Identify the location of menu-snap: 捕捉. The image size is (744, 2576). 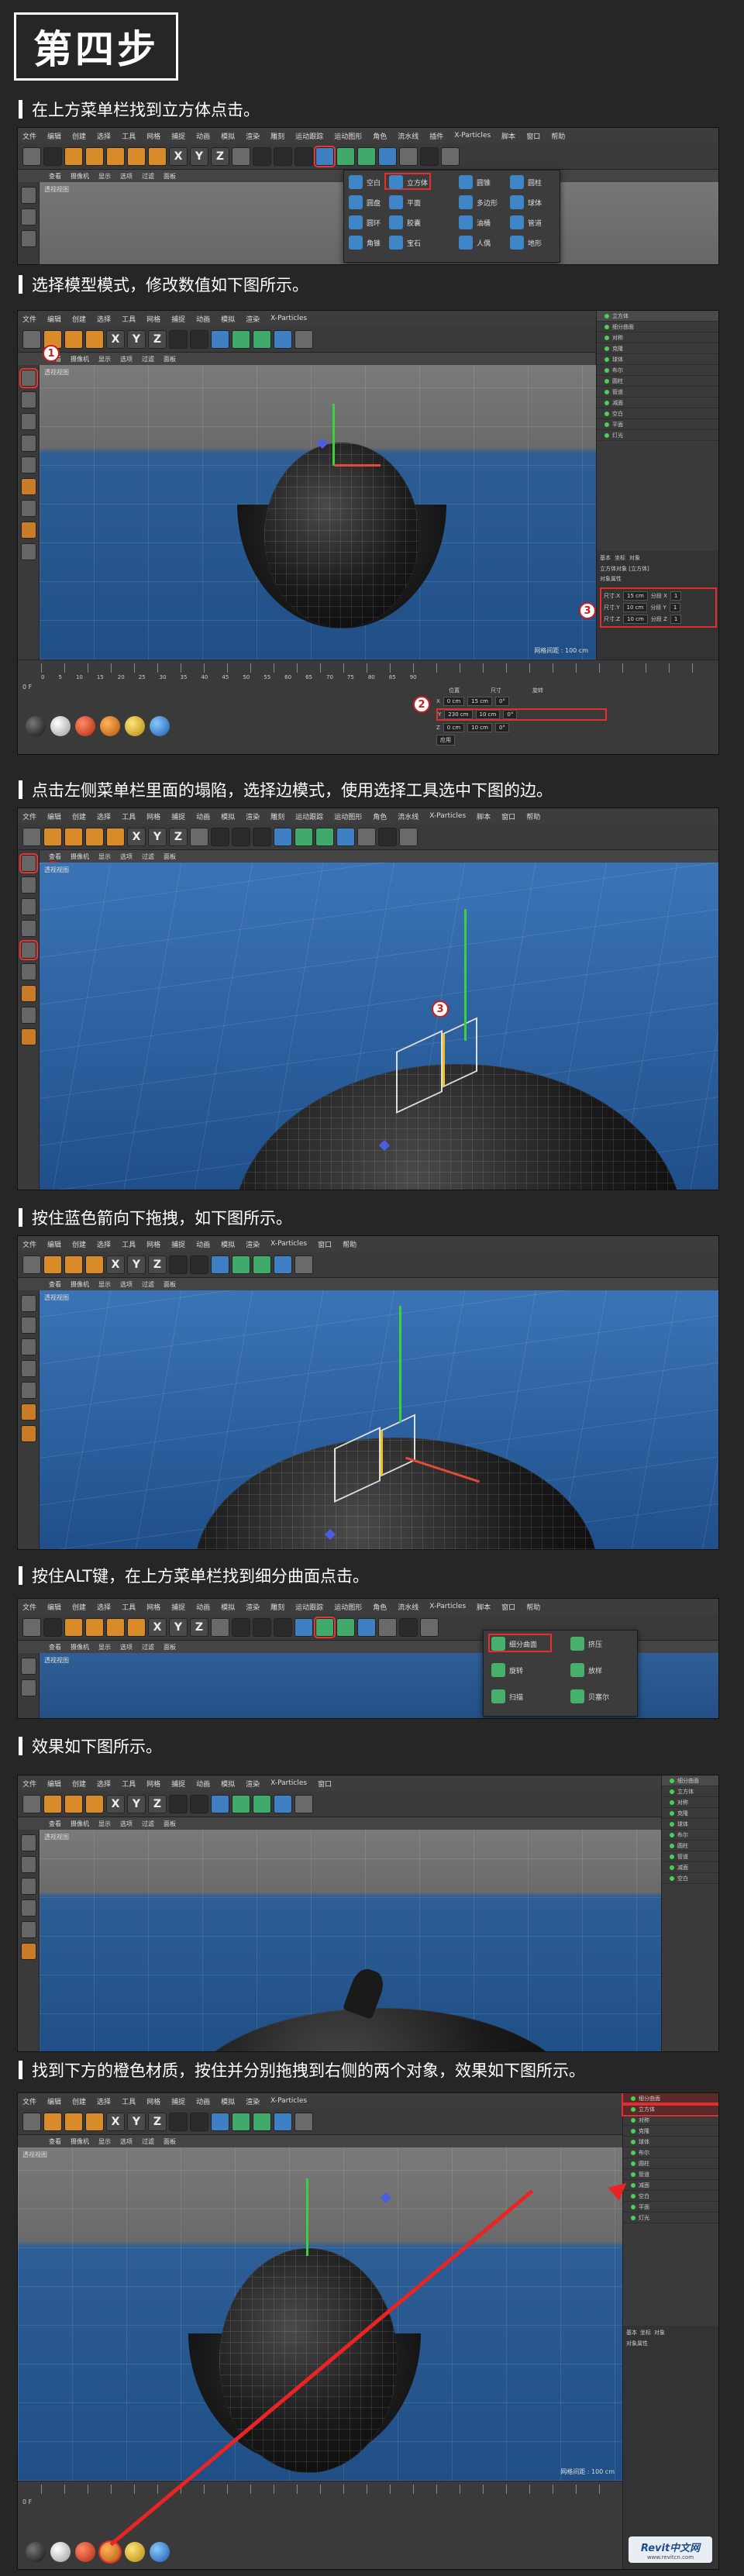
(178, 319).